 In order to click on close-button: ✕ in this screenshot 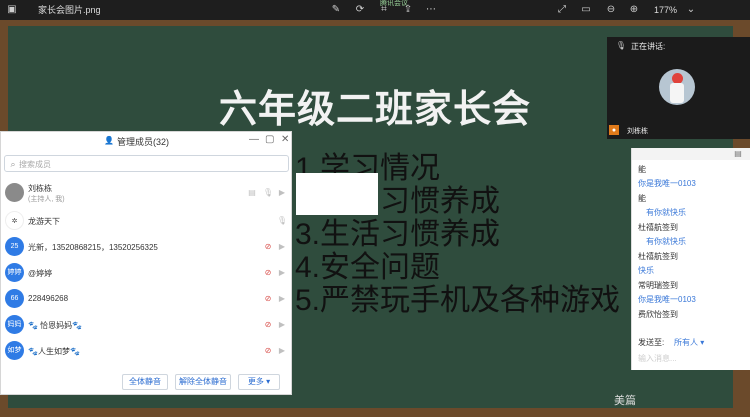, I will do `click(285, 139)`.